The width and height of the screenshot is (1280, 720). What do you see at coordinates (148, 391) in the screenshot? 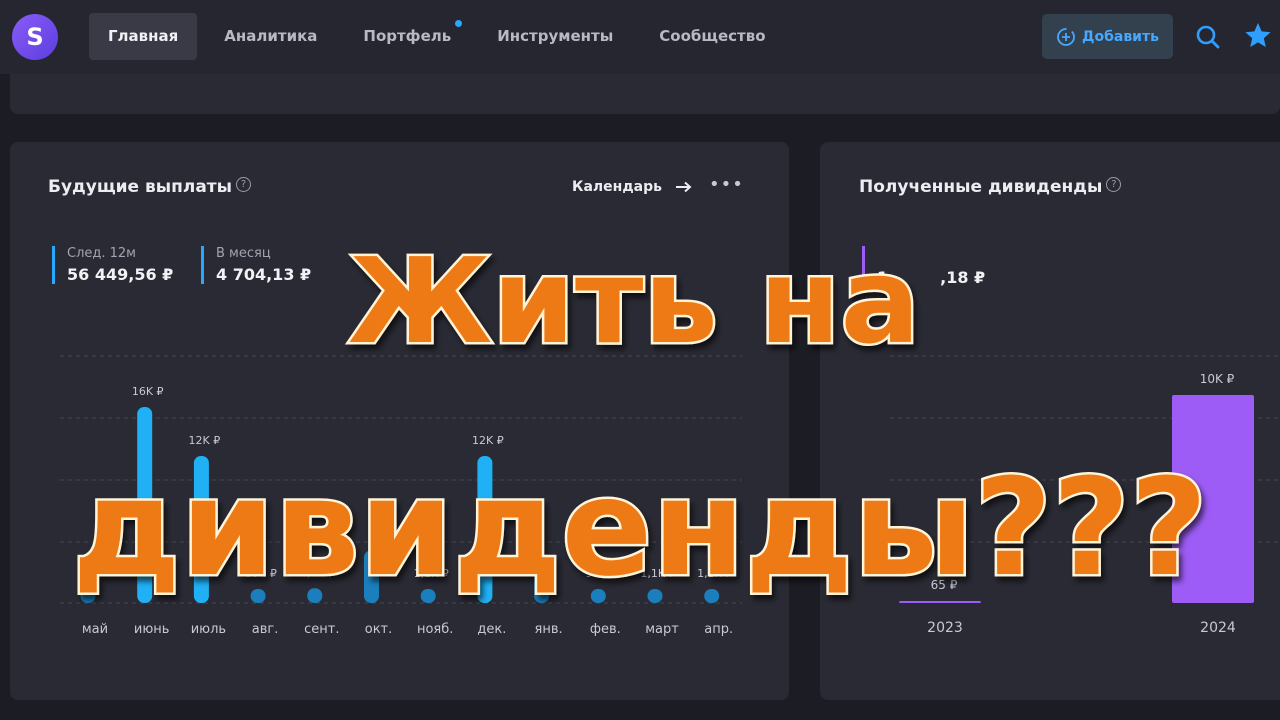
I see `data-label: 16K ₽` at bounding box center [148, 391].